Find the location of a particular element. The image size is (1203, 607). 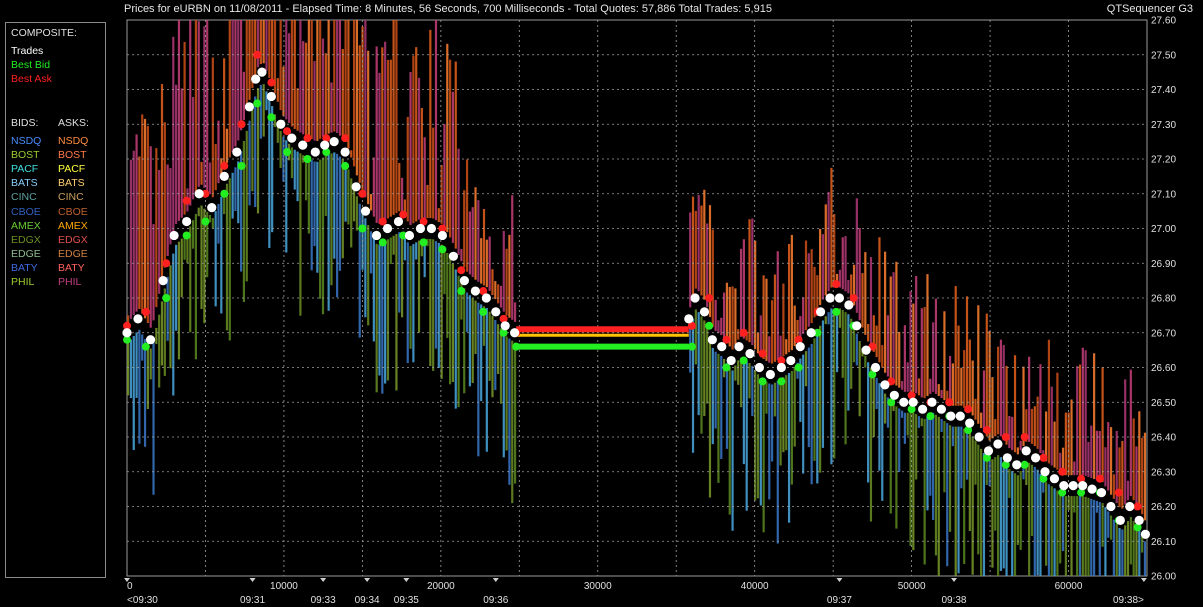

time-label: 09:34 is located at coordinates (367, 600).